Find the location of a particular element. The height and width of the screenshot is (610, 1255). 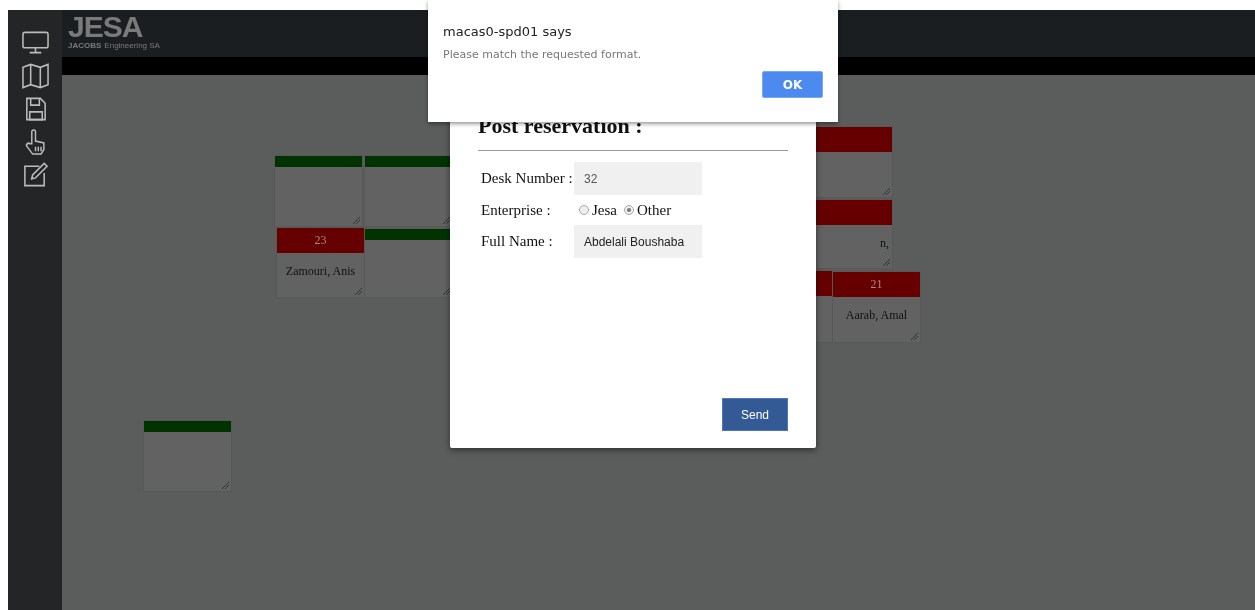

company-name: JACOBS is located at coordinates (85, 46).